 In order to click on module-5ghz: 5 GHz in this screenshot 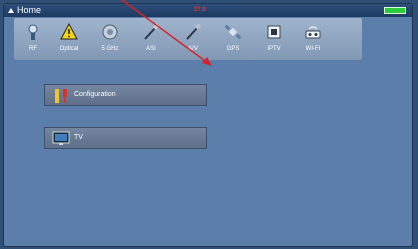, I will do `click(110, 39)`.